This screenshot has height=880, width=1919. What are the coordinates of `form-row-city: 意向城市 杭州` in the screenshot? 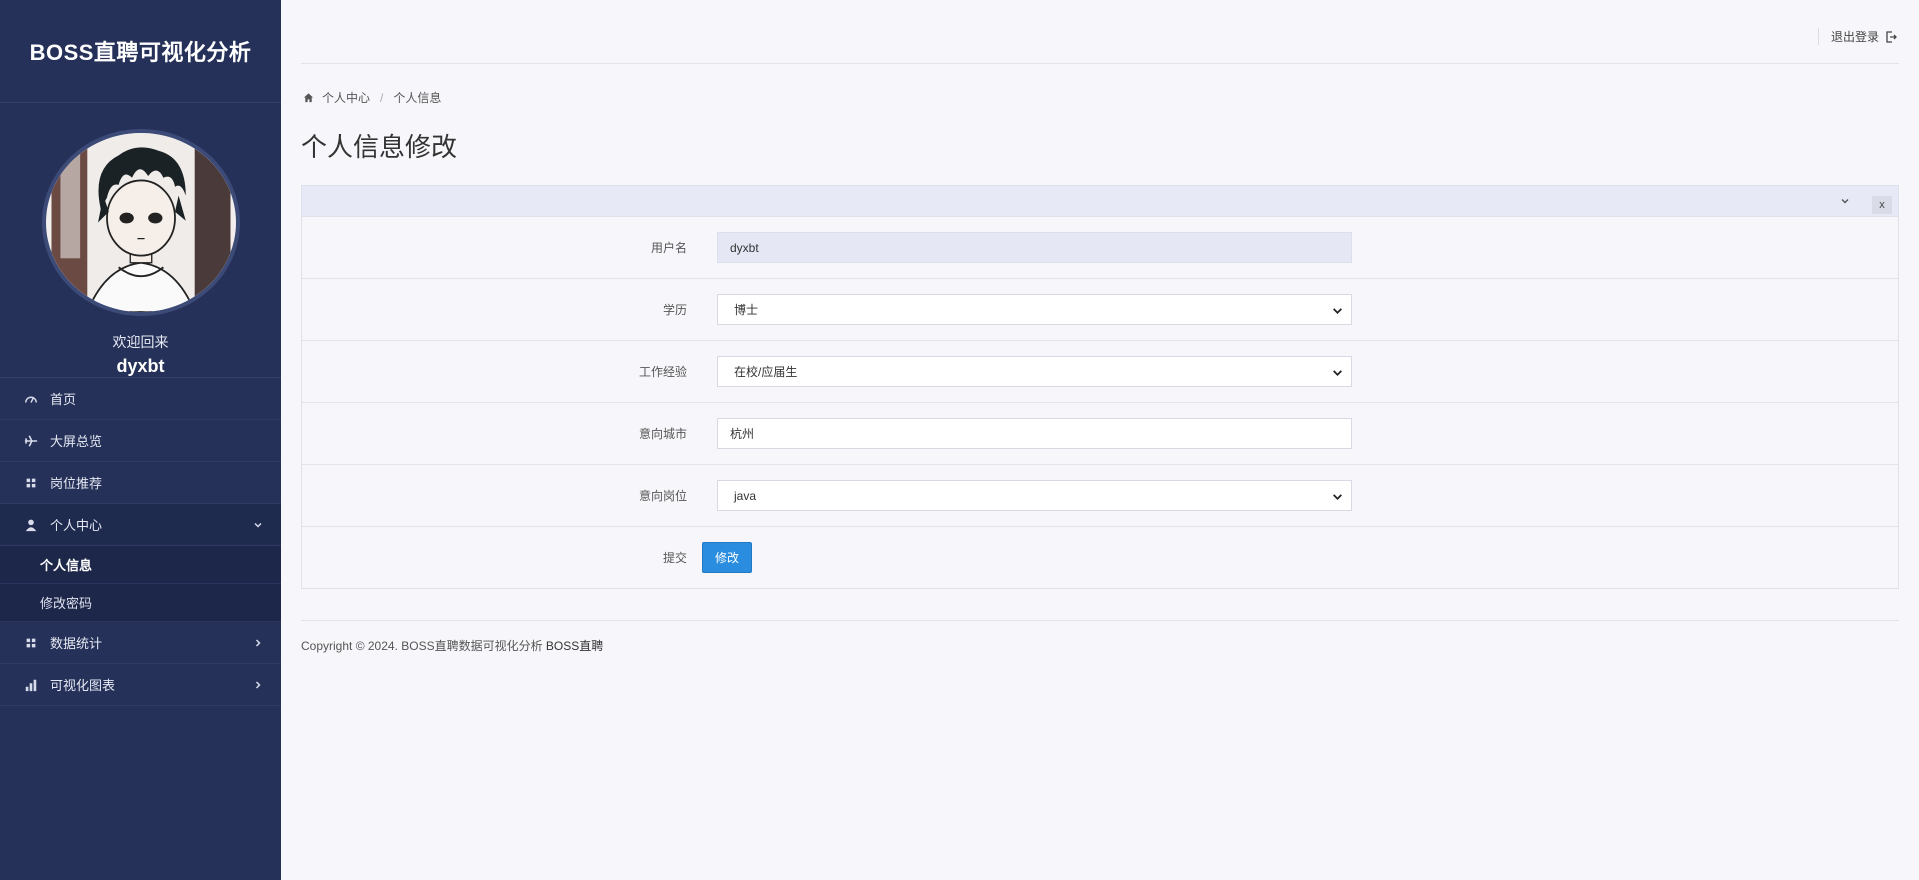 It's located at (1100, 434).